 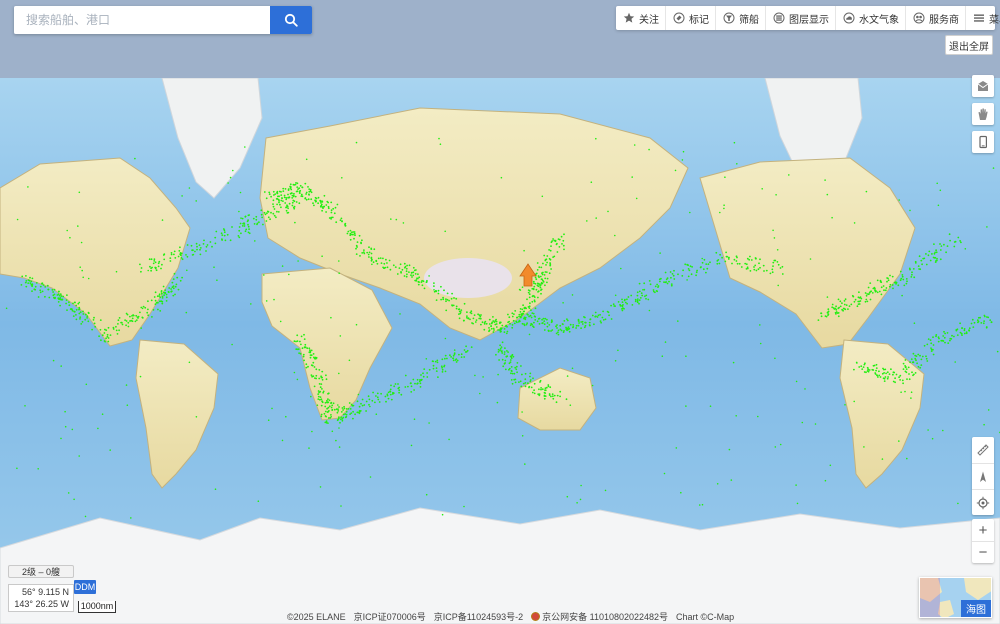 What do you see at coordinates (955, 597) in the screenshot?
I see `basemap-switcher: 海图` at bounding box center [955, 597].